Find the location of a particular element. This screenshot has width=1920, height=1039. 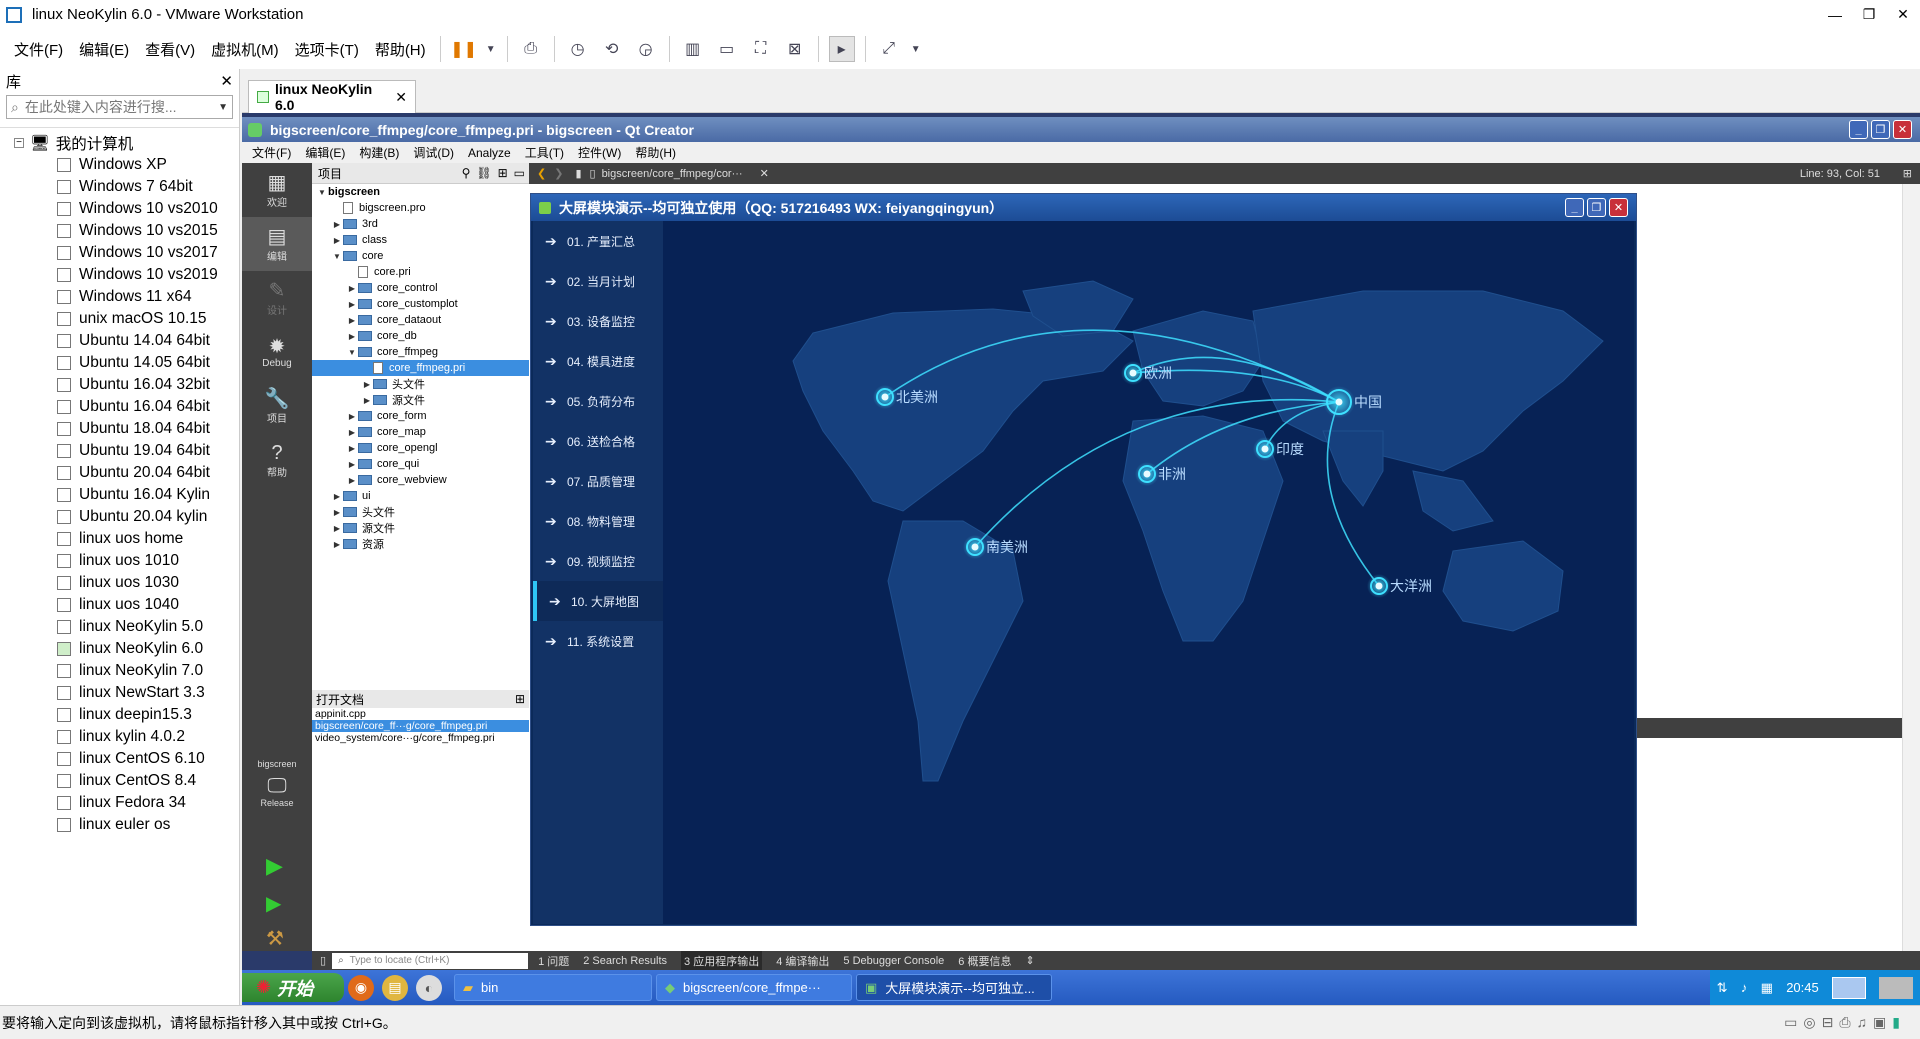

kit-selector: 🖵 Release is located at coordinates (277, 791).